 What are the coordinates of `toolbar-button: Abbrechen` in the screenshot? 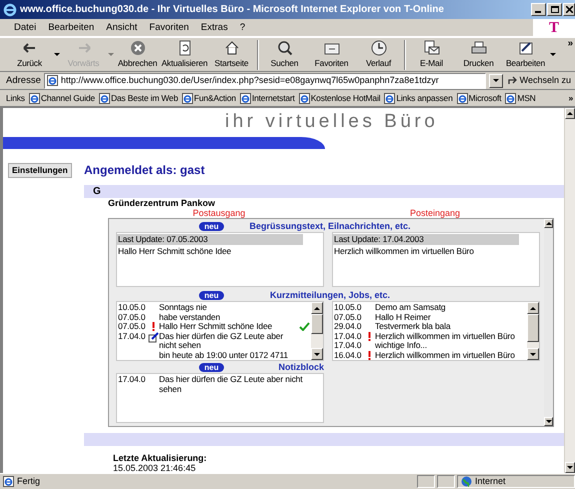 It's located at (137, 54).